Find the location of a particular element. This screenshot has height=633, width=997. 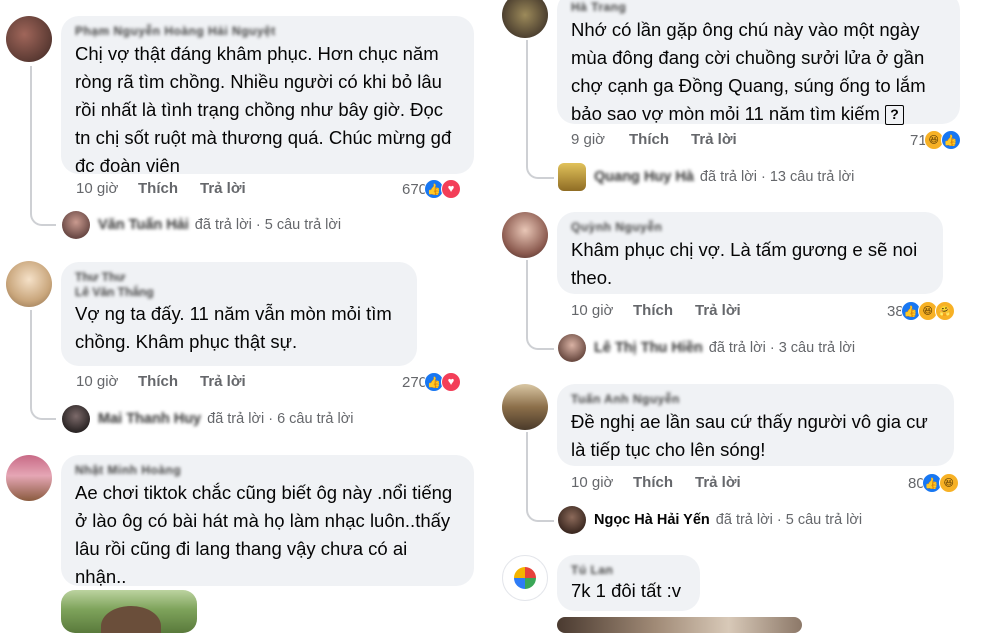

unknown-glyph-icon: ? is located at coordinates (895, 115).